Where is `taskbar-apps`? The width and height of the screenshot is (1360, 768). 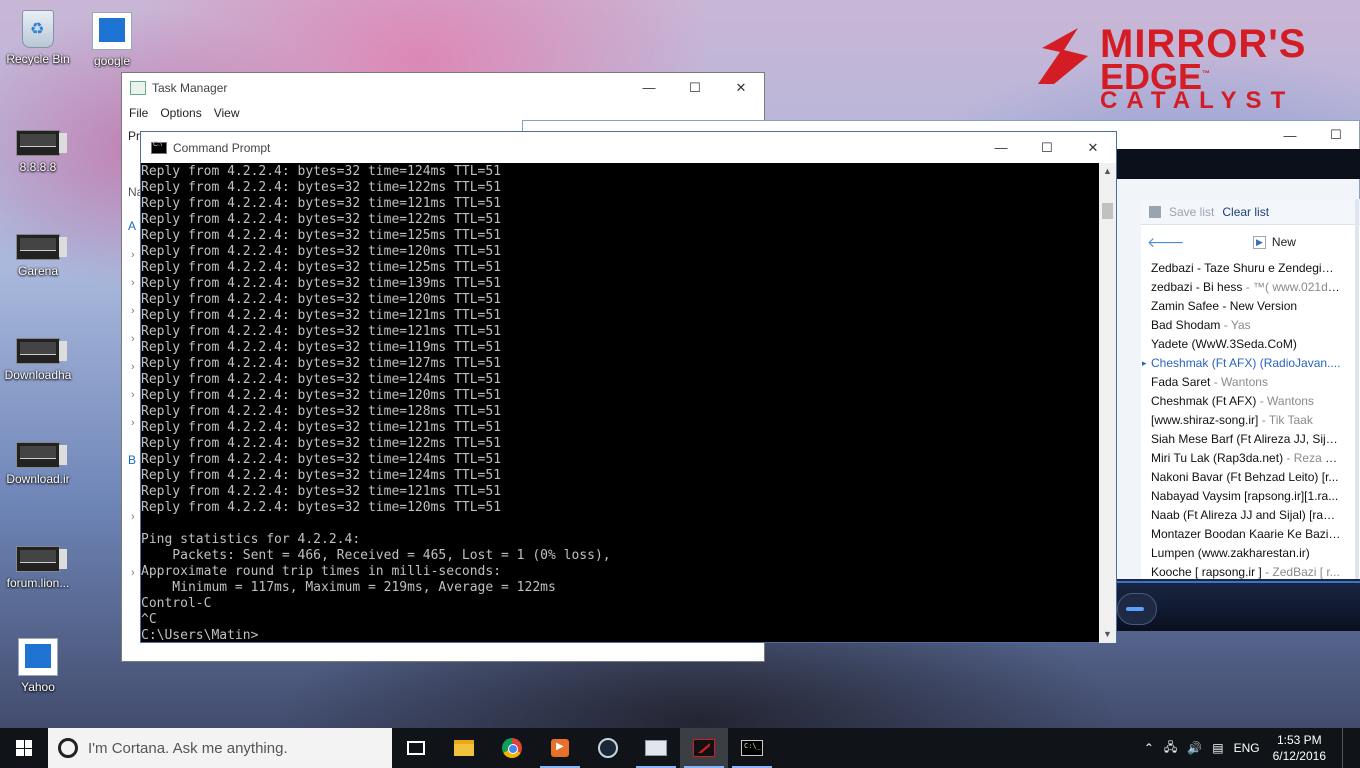 taskbar-apps is located at coordinates (584, 748).